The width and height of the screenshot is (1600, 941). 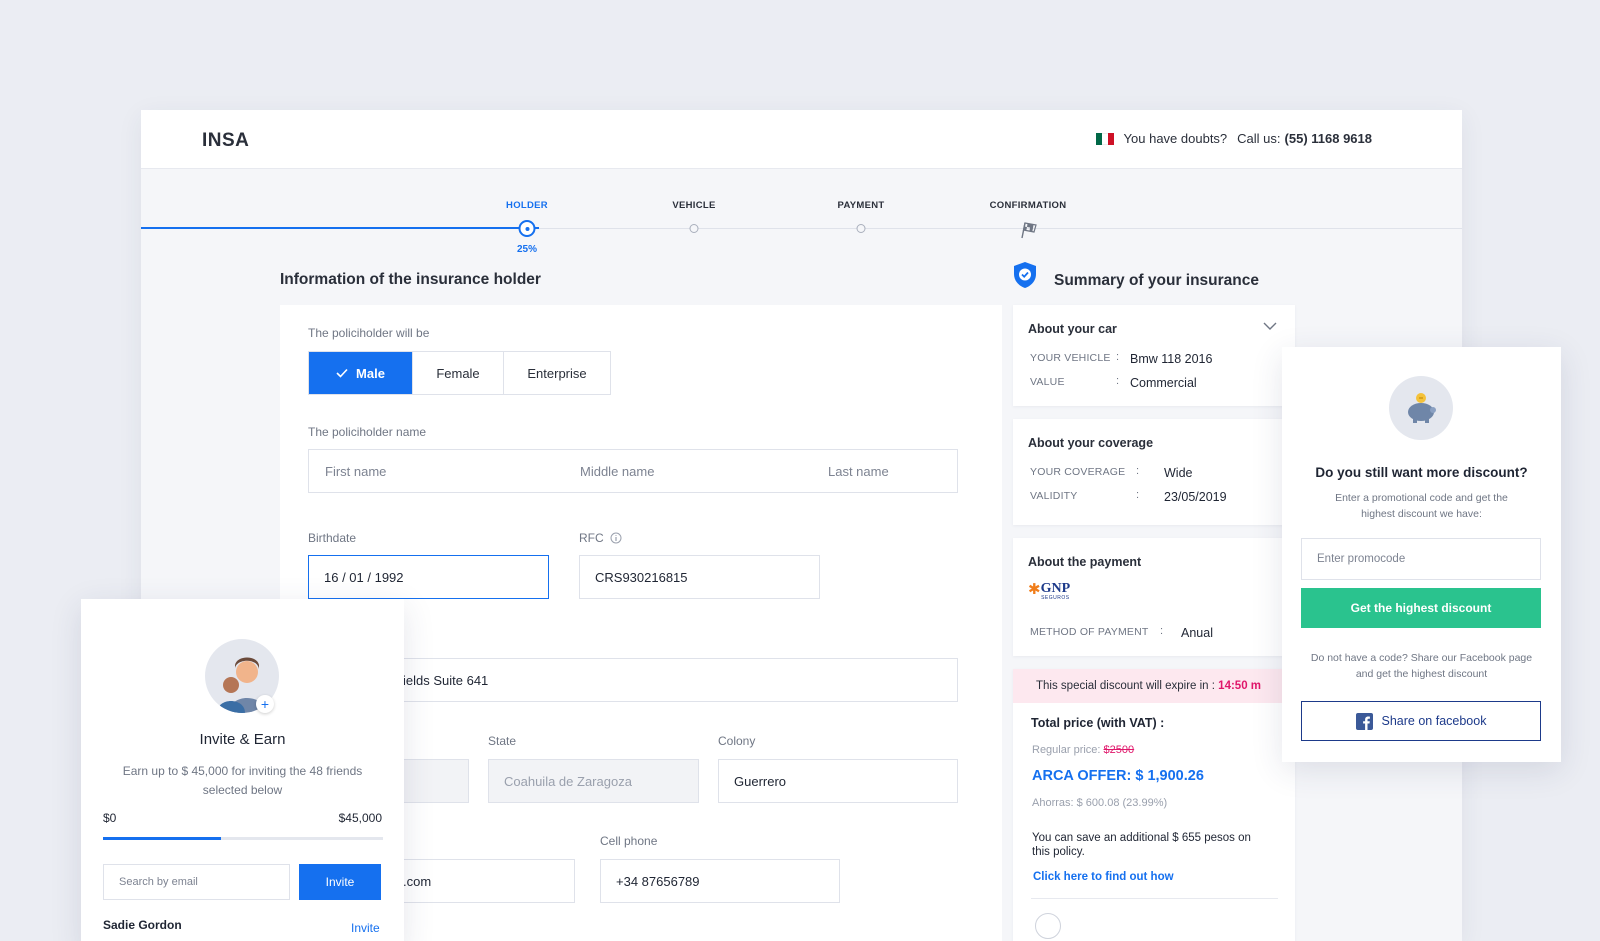 I want to click on doubts-text: You have doubts?, so click(x=1175, y=138).